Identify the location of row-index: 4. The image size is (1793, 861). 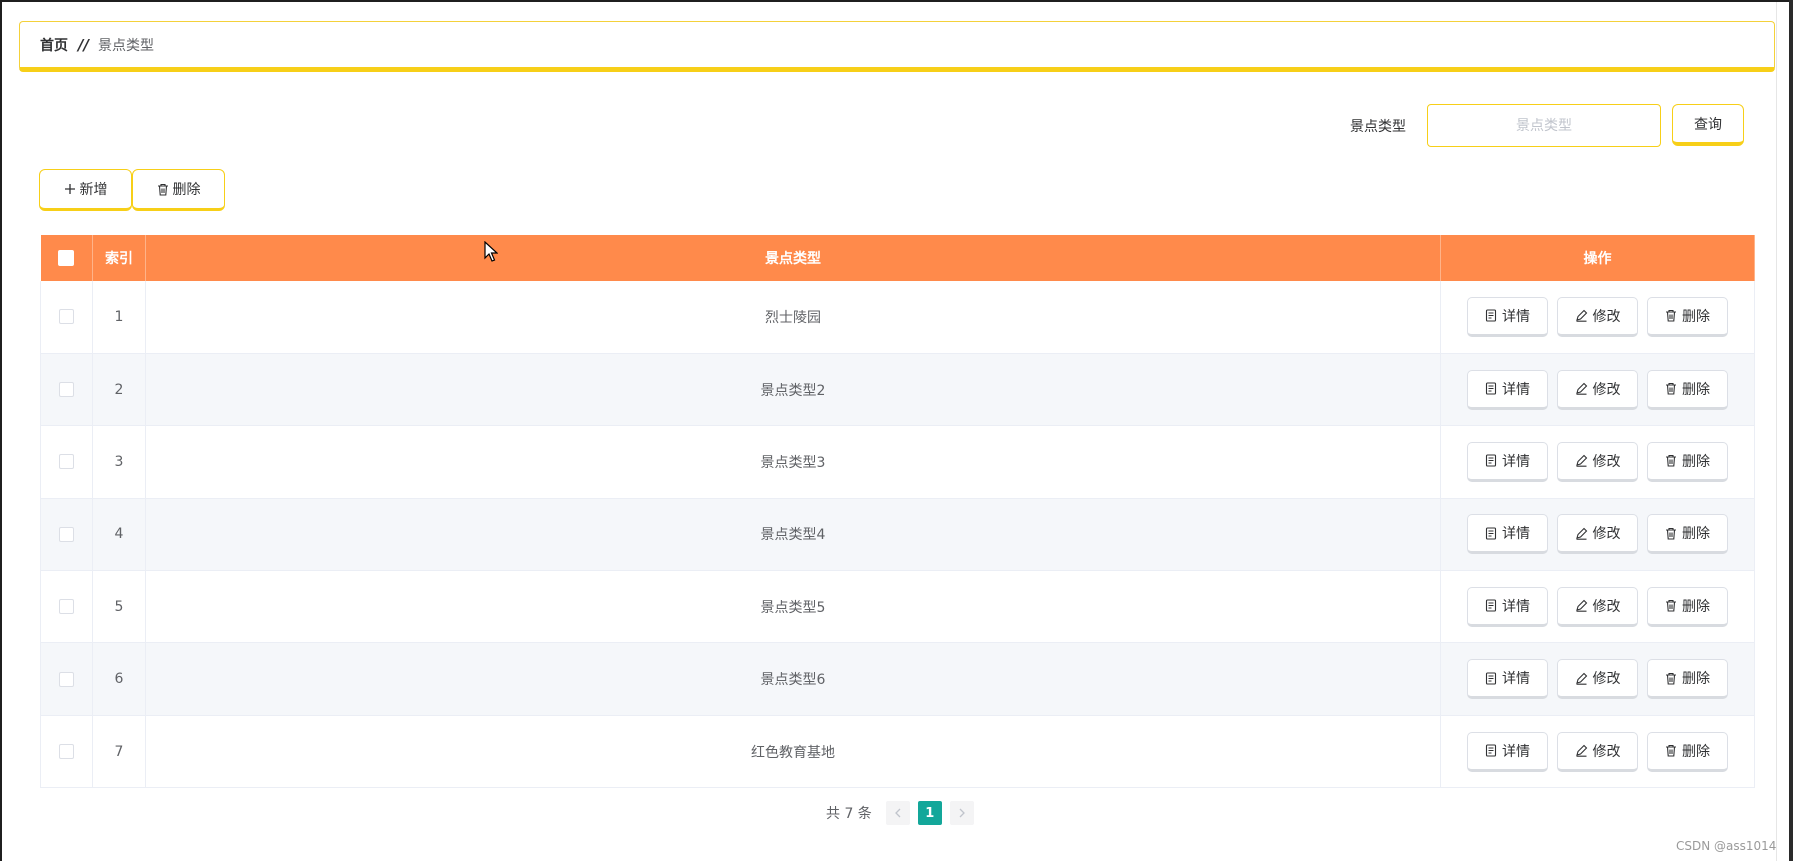
(119, 535).